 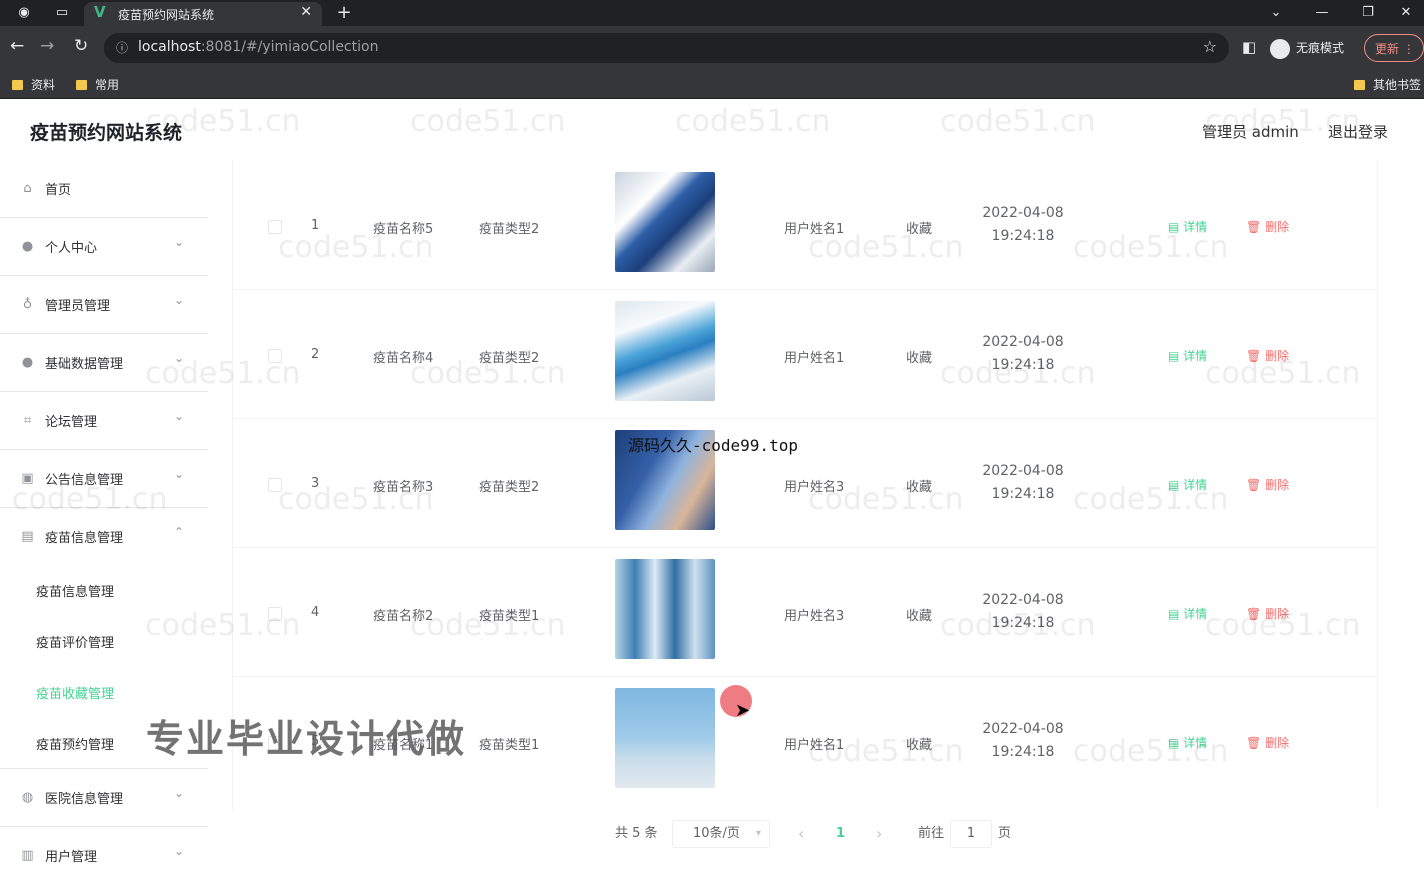 I want to click on vaccine-name: 疫苗名称5, so click(x=403, y=229).